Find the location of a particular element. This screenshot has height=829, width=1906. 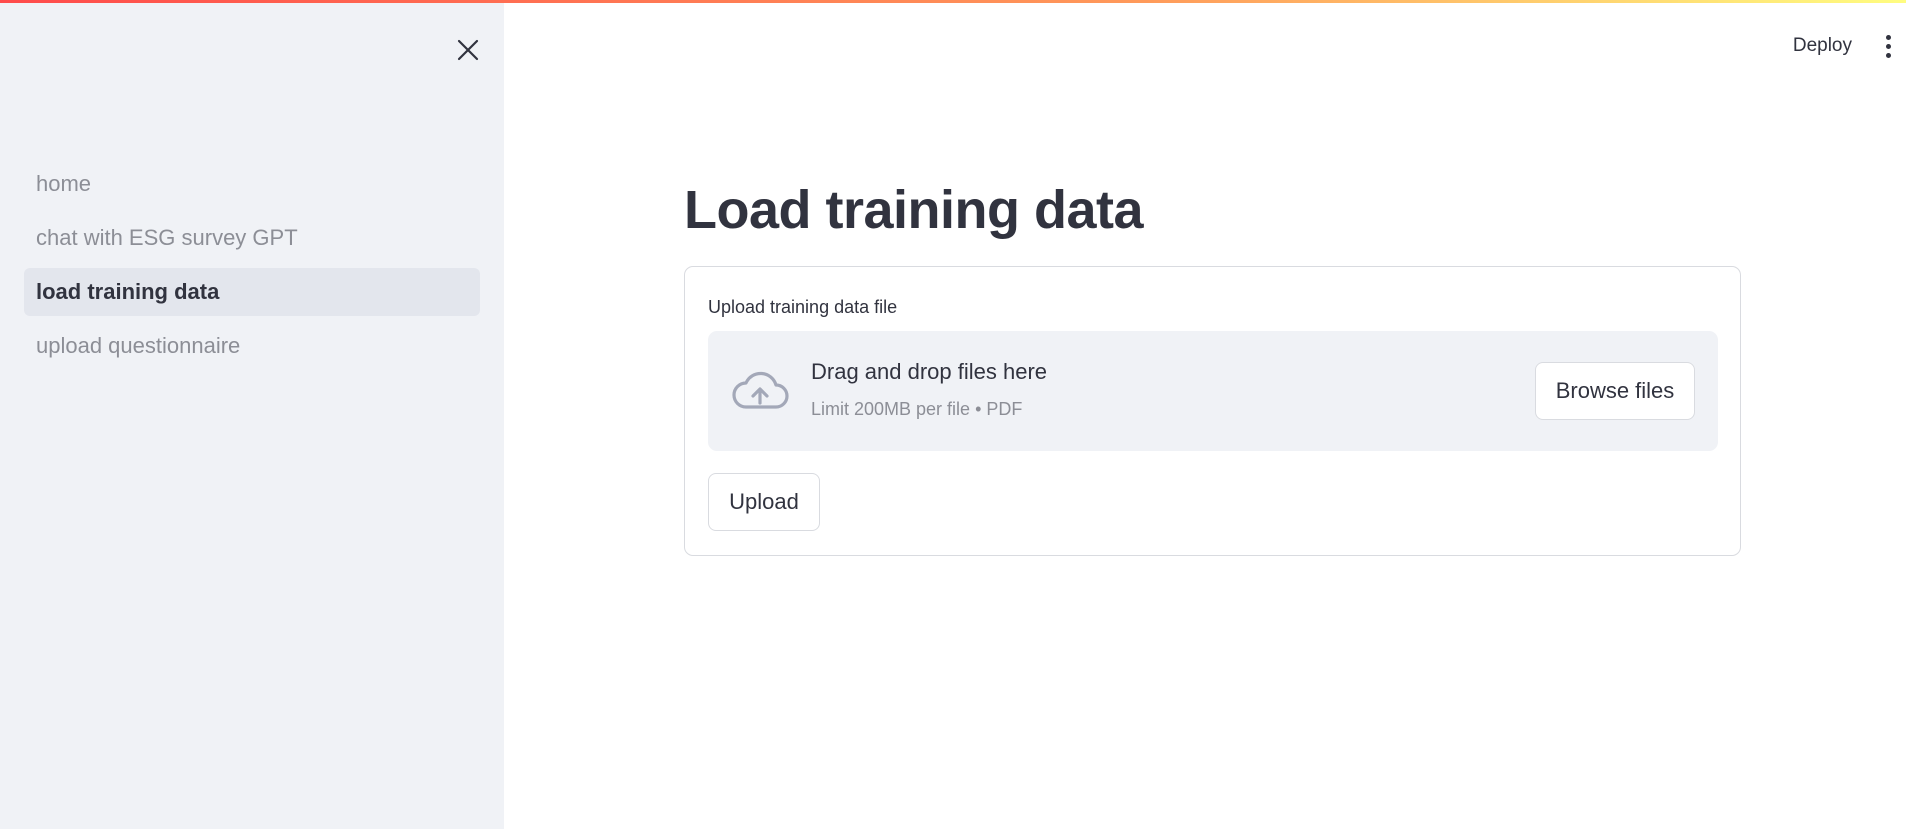

sidebar-item-label: chat with ESG survey GPT is located at coordinates (167, 237).